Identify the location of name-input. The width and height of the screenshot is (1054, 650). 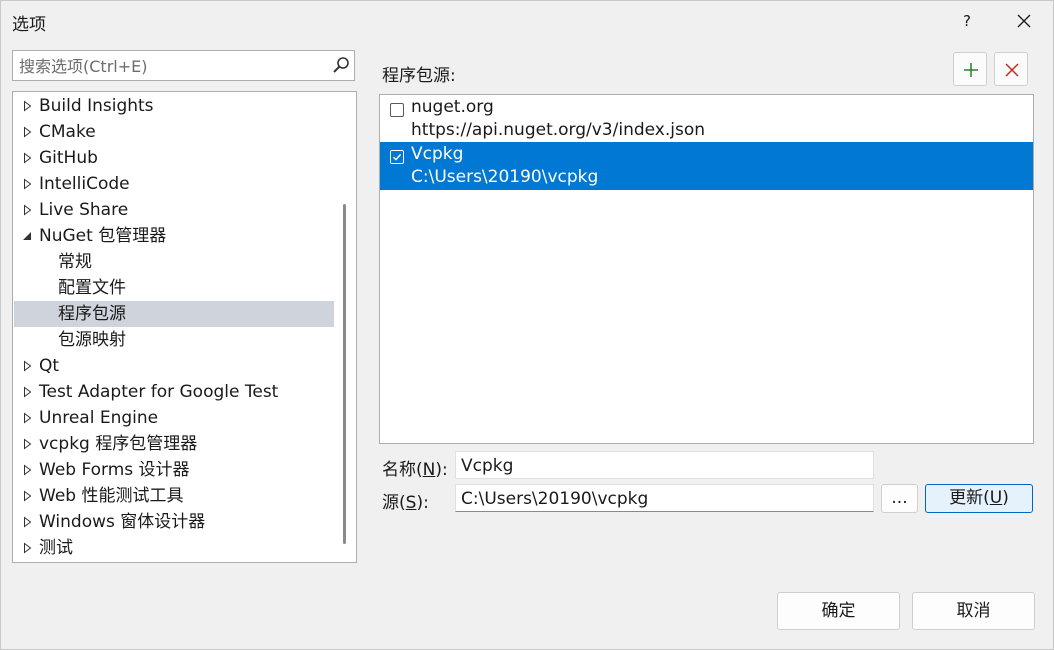
(663, 466).